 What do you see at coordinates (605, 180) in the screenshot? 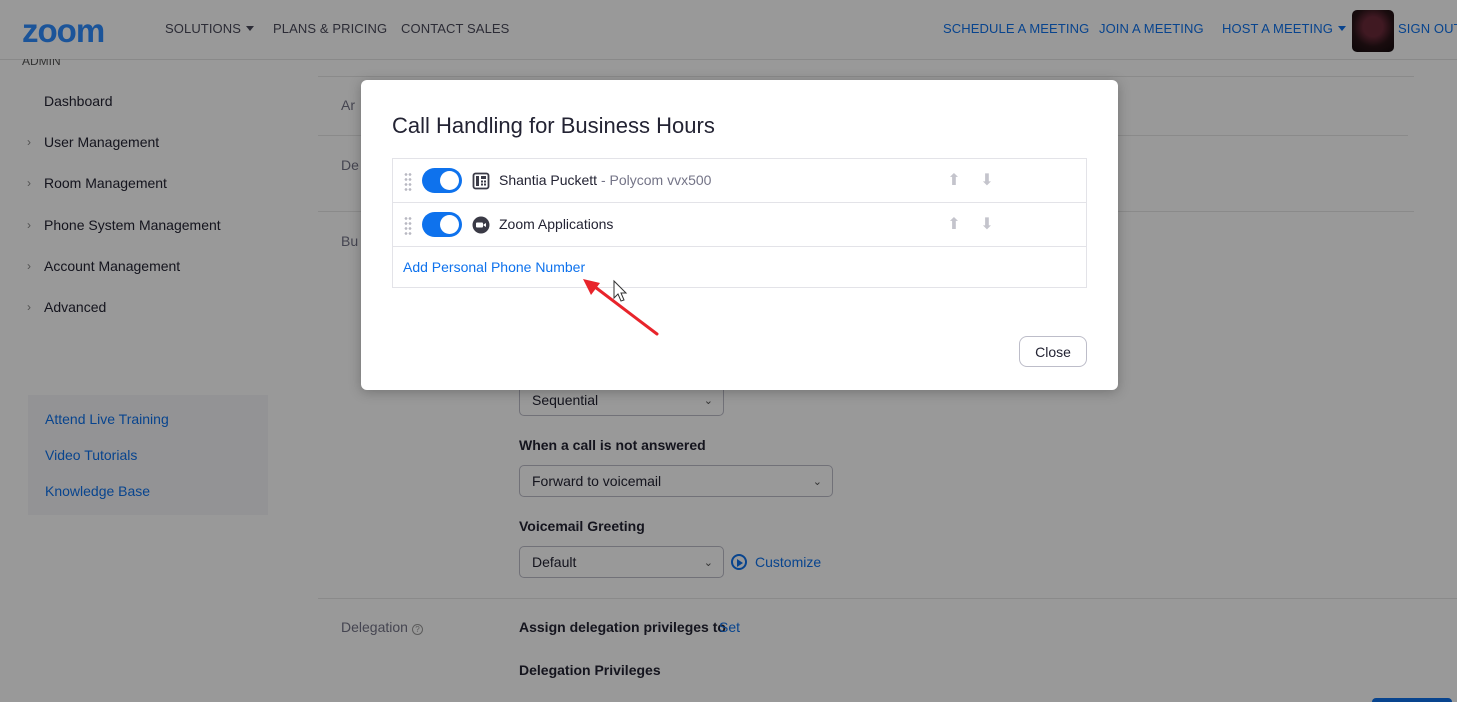
I see `device-name: Shantia Puckett - Polycom vvx500` at bounding box center [605, 180].